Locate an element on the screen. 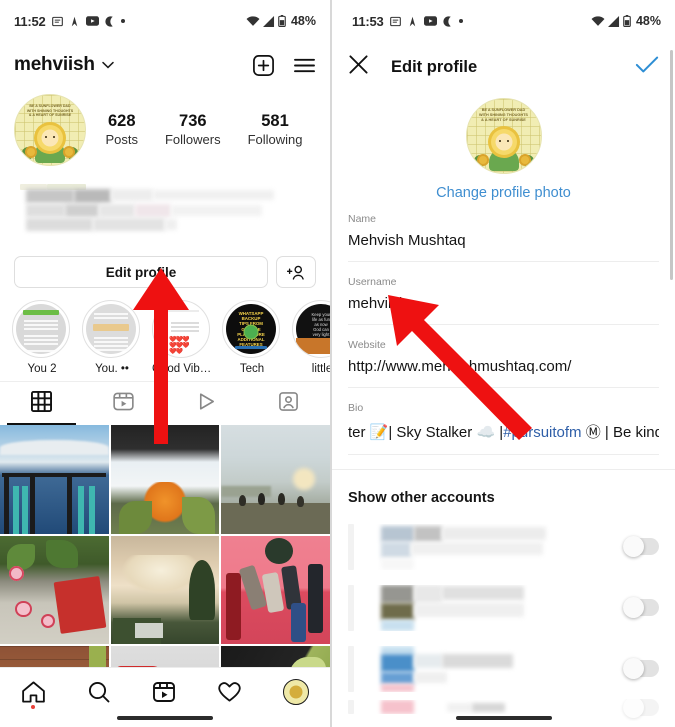 The image size is (675, 727). stat-following: 581 Following is located at coordinates (275, 130).